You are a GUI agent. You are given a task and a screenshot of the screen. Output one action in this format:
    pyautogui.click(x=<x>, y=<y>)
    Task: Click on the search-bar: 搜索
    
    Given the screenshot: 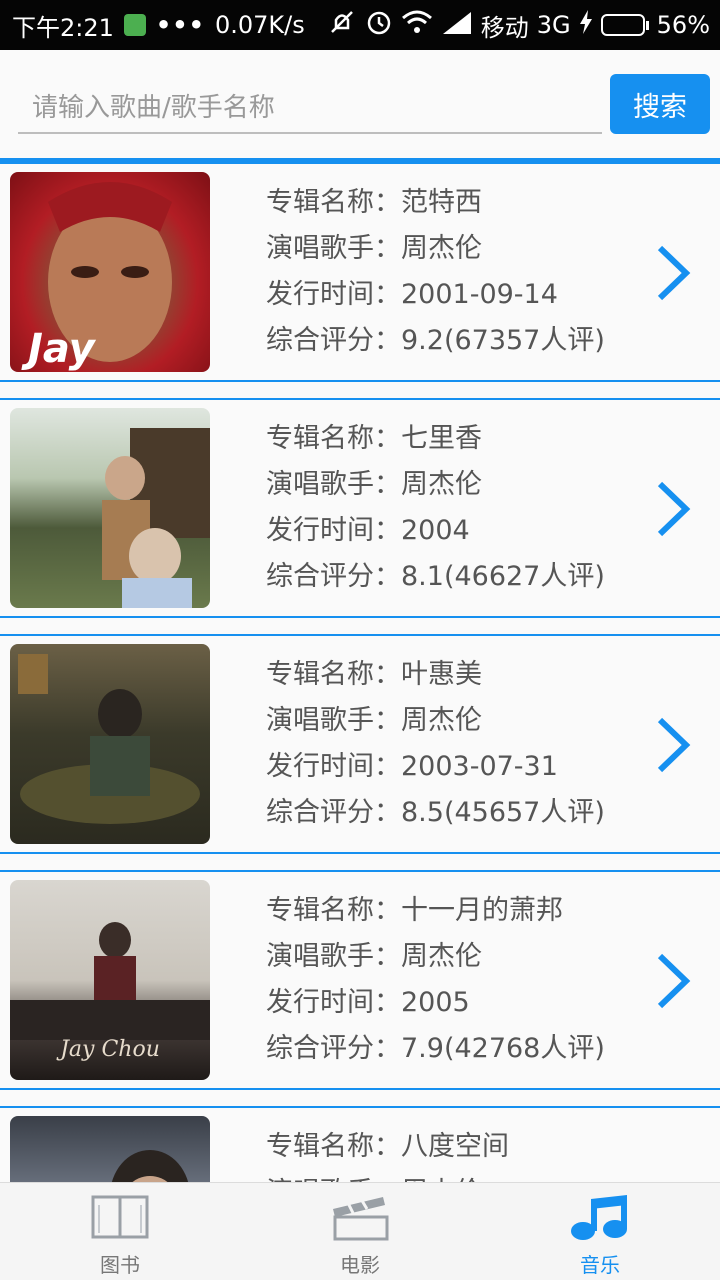 What is the action you would take?
    pyautogui.click(x=360, y=104)
    